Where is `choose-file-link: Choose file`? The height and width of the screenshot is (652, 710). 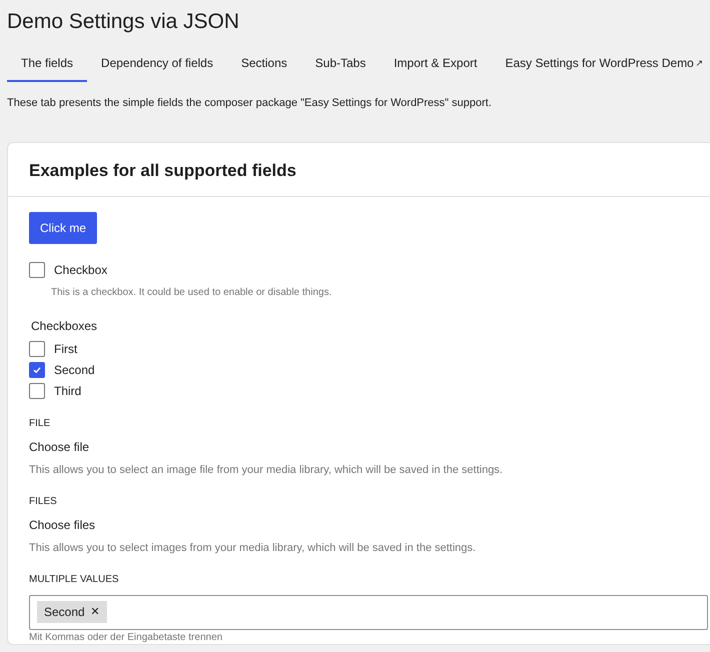
choose-file-link: Choose file is located at coordinates (59, 446).